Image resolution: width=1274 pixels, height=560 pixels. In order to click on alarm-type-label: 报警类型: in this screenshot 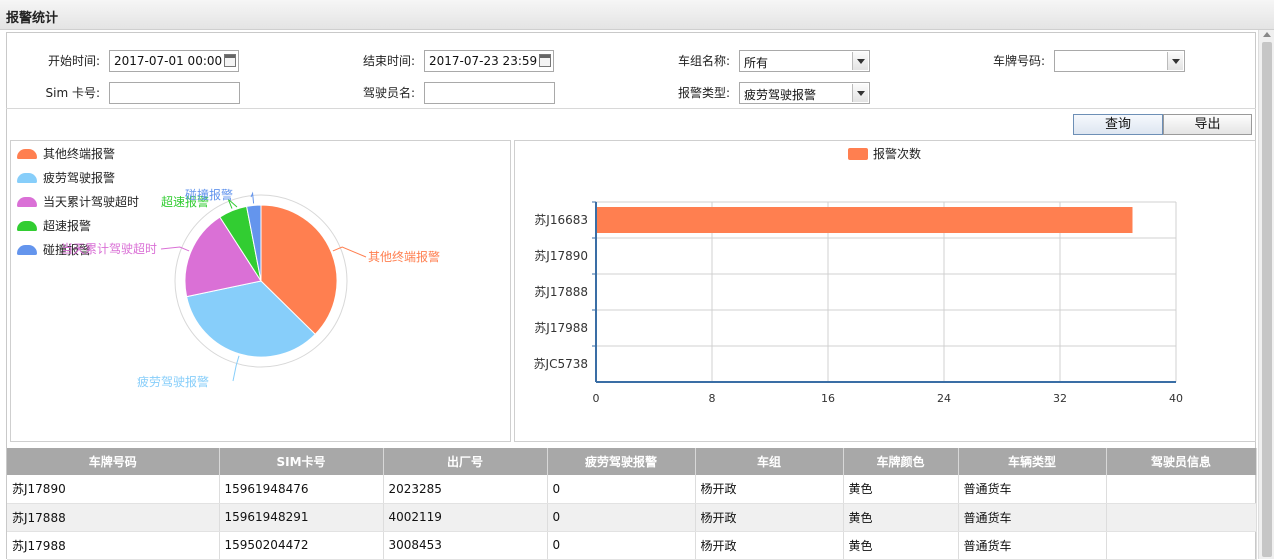, I will do `click(703, 93)`.